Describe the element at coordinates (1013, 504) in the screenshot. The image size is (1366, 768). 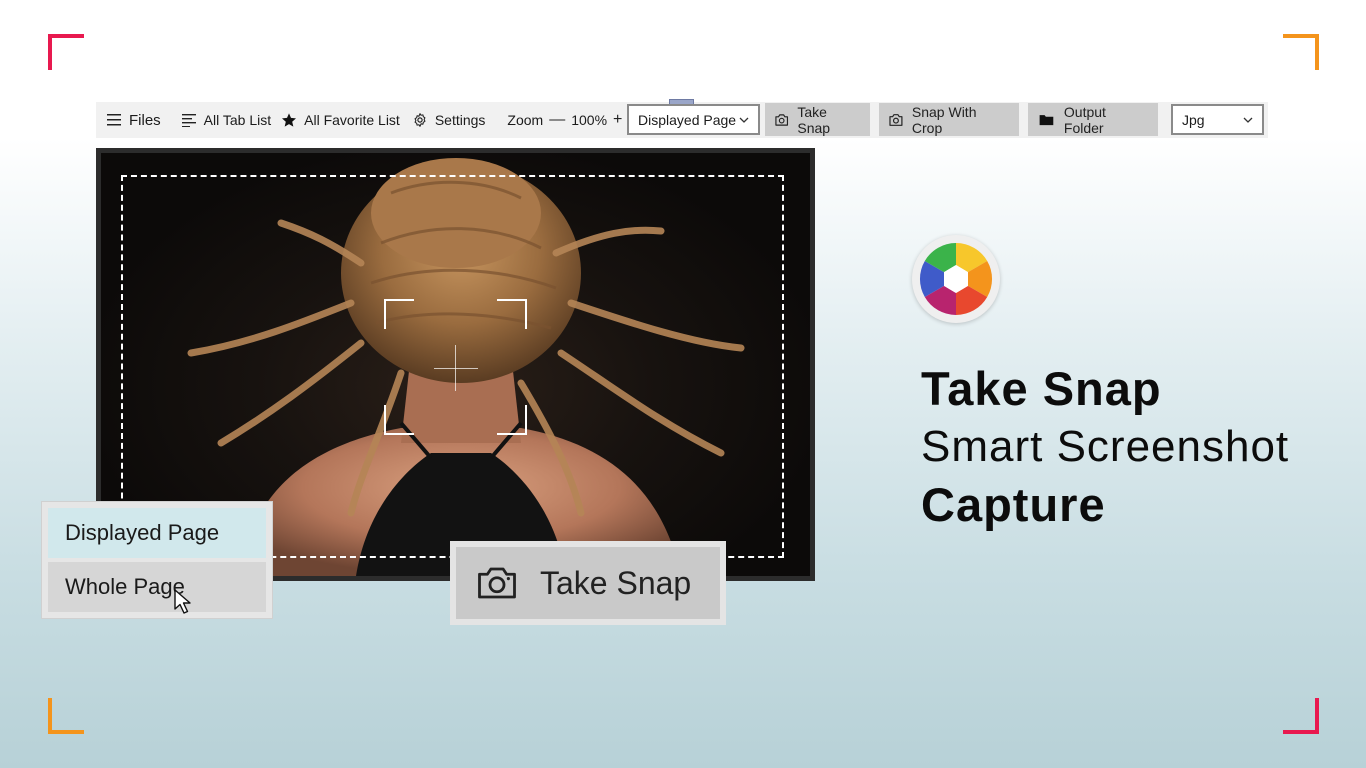
I see `headline-line-3: Capture` at that location.